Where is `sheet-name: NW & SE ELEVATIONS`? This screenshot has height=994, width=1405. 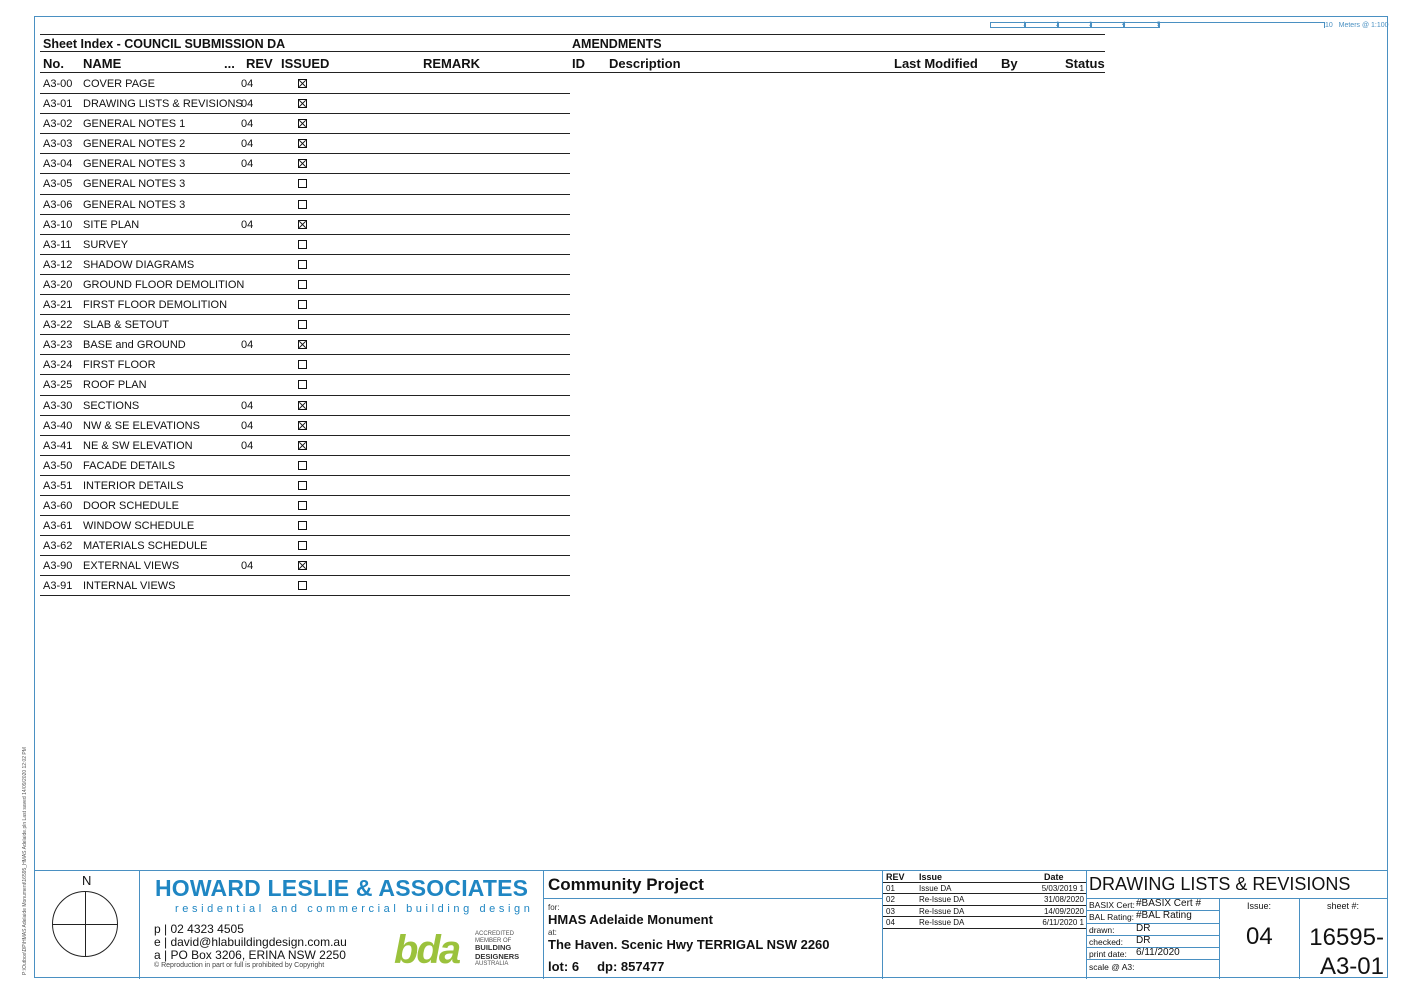
sheet-name: NW & SE ELEVATIONS is located at coordinates (141, 425).